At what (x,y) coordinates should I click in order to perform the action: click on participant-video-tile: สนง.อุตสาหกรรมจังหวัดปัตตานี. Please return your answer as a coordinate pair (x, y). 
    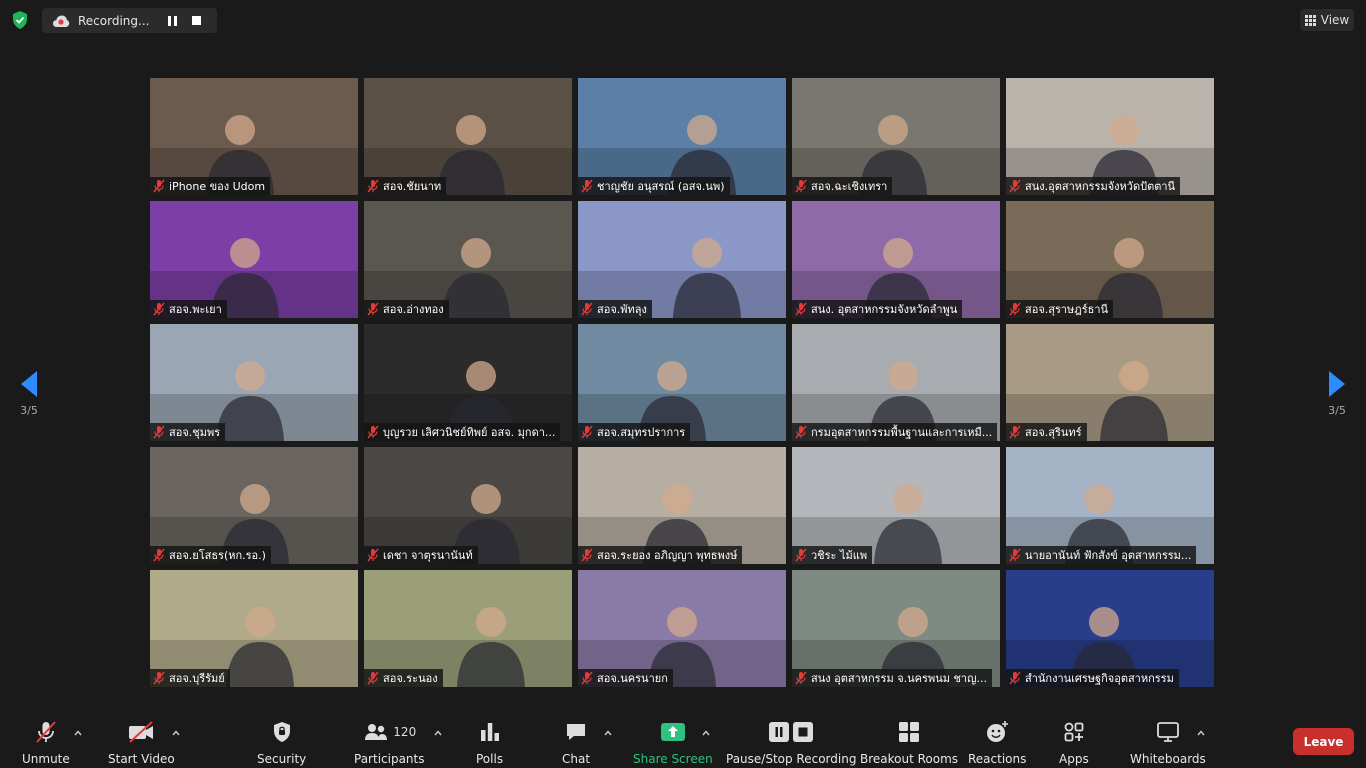
    Looking at the image, I should click on (1110, 136).